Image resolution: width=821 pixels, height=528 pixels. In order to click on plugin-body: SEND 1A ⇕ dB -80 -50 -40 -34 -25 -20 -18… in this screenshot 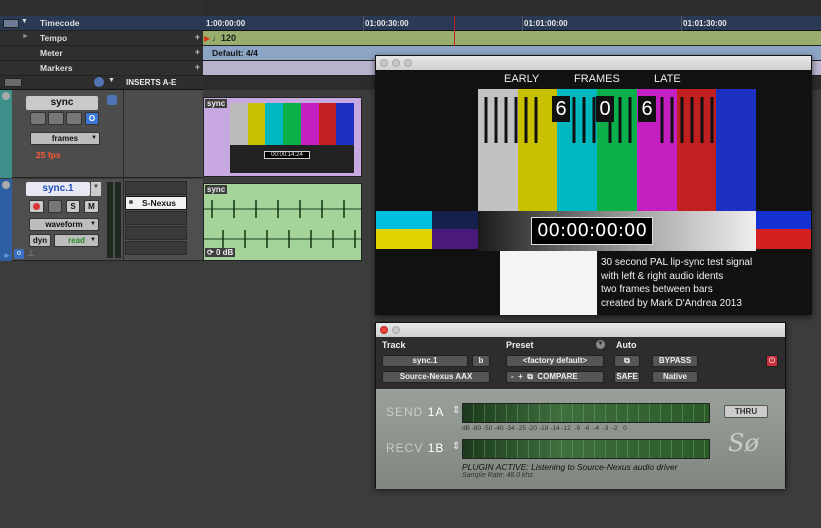, I will do `click(580, 439)`.